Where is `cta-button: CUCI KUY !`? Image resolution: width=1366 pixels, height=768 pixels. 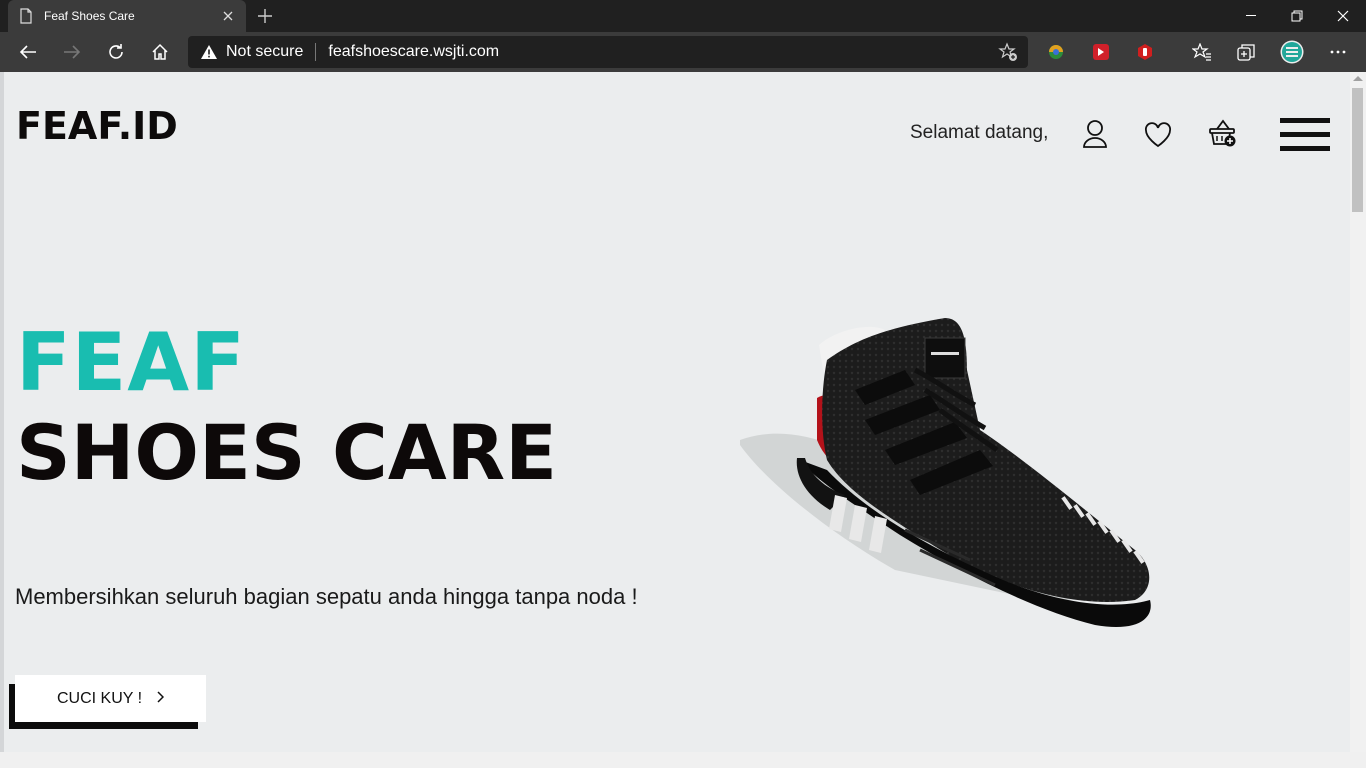 cta-button: CUCI KUY ! is located at coordinates (110, 698).